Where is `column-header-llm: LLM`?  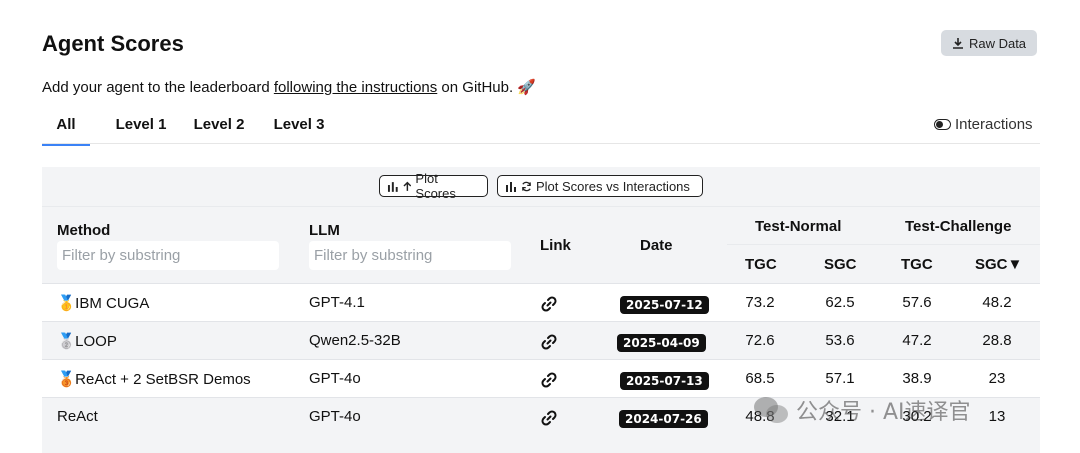
column-header-llm: LLM is located at coordinates (324, 230).